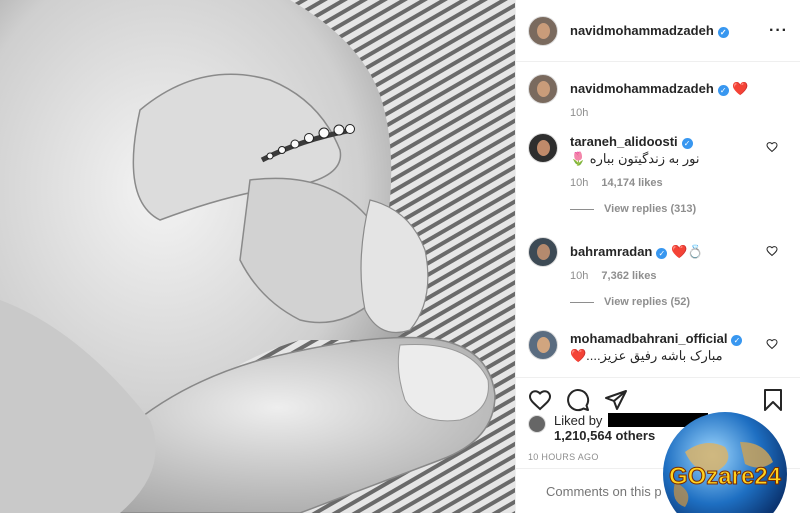 This screenshot has height=513, width=800. I want to click on action-bar, so click(658, 395).